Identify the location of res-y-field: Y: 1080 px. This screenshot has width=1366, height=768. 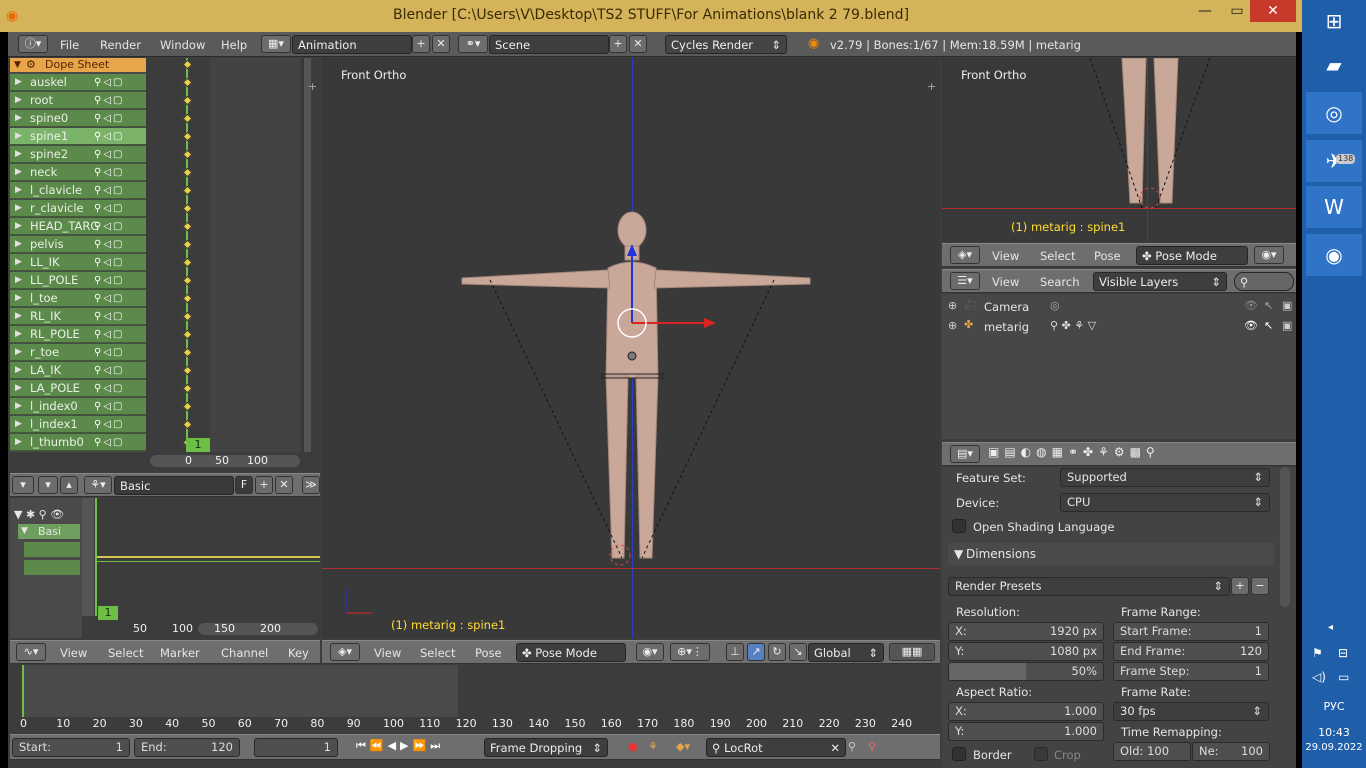
(1026, 651).